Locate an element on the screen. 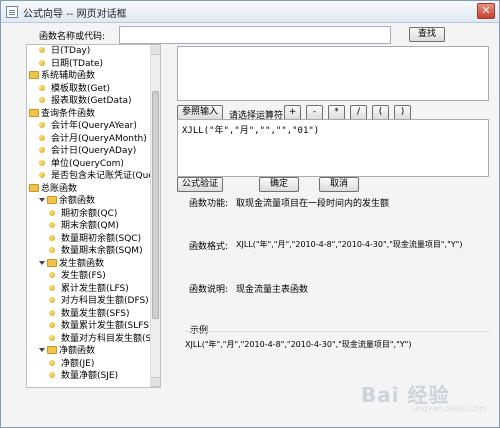  tree-leaf-item: 单位(QueryCom) is located at coordinates (81, 164).